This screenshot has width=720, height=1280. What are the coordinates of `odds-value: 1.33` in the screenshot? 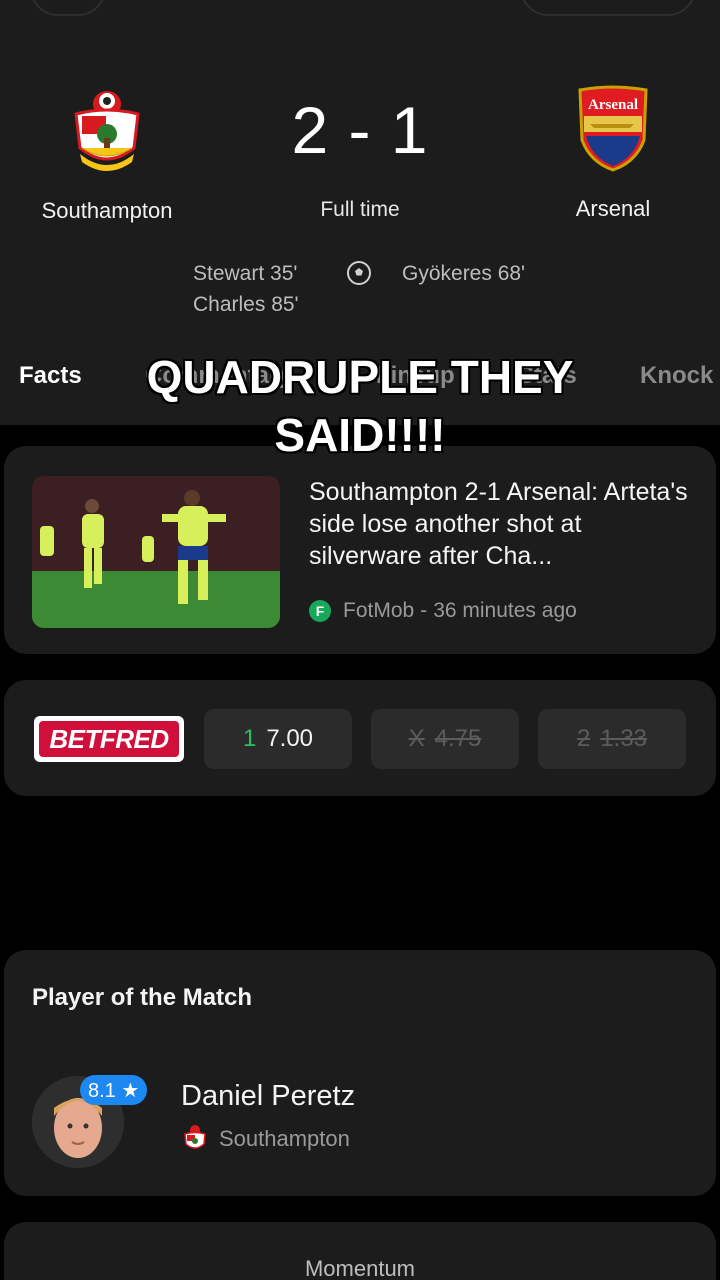 It's located at (624, 738).